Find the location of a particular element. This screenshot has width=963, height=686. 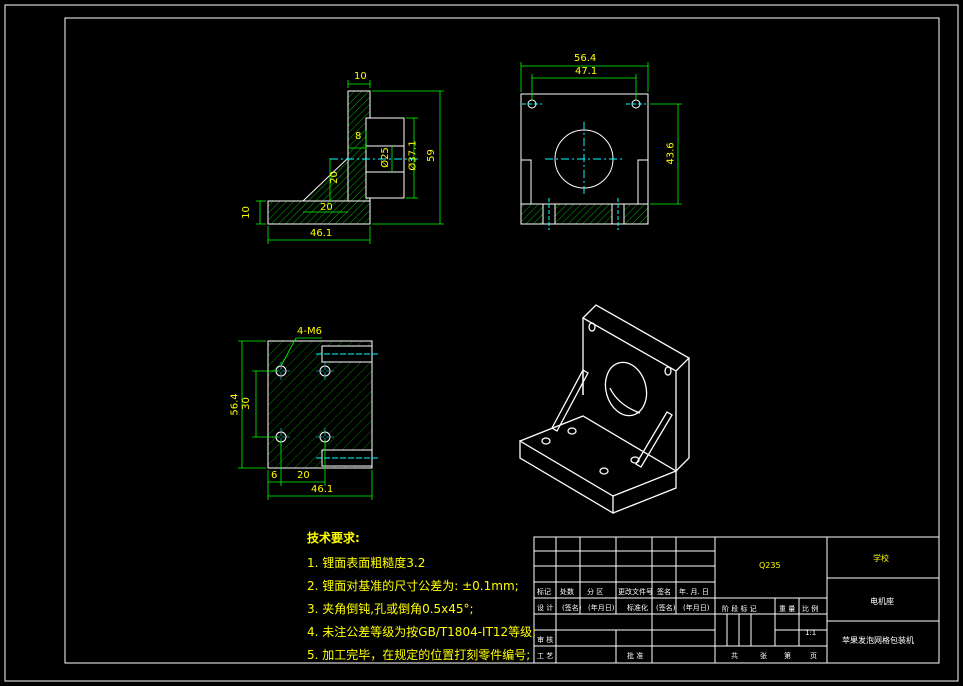

dim-holes-spec: 4-M6 is located at coordinates (309, 331).